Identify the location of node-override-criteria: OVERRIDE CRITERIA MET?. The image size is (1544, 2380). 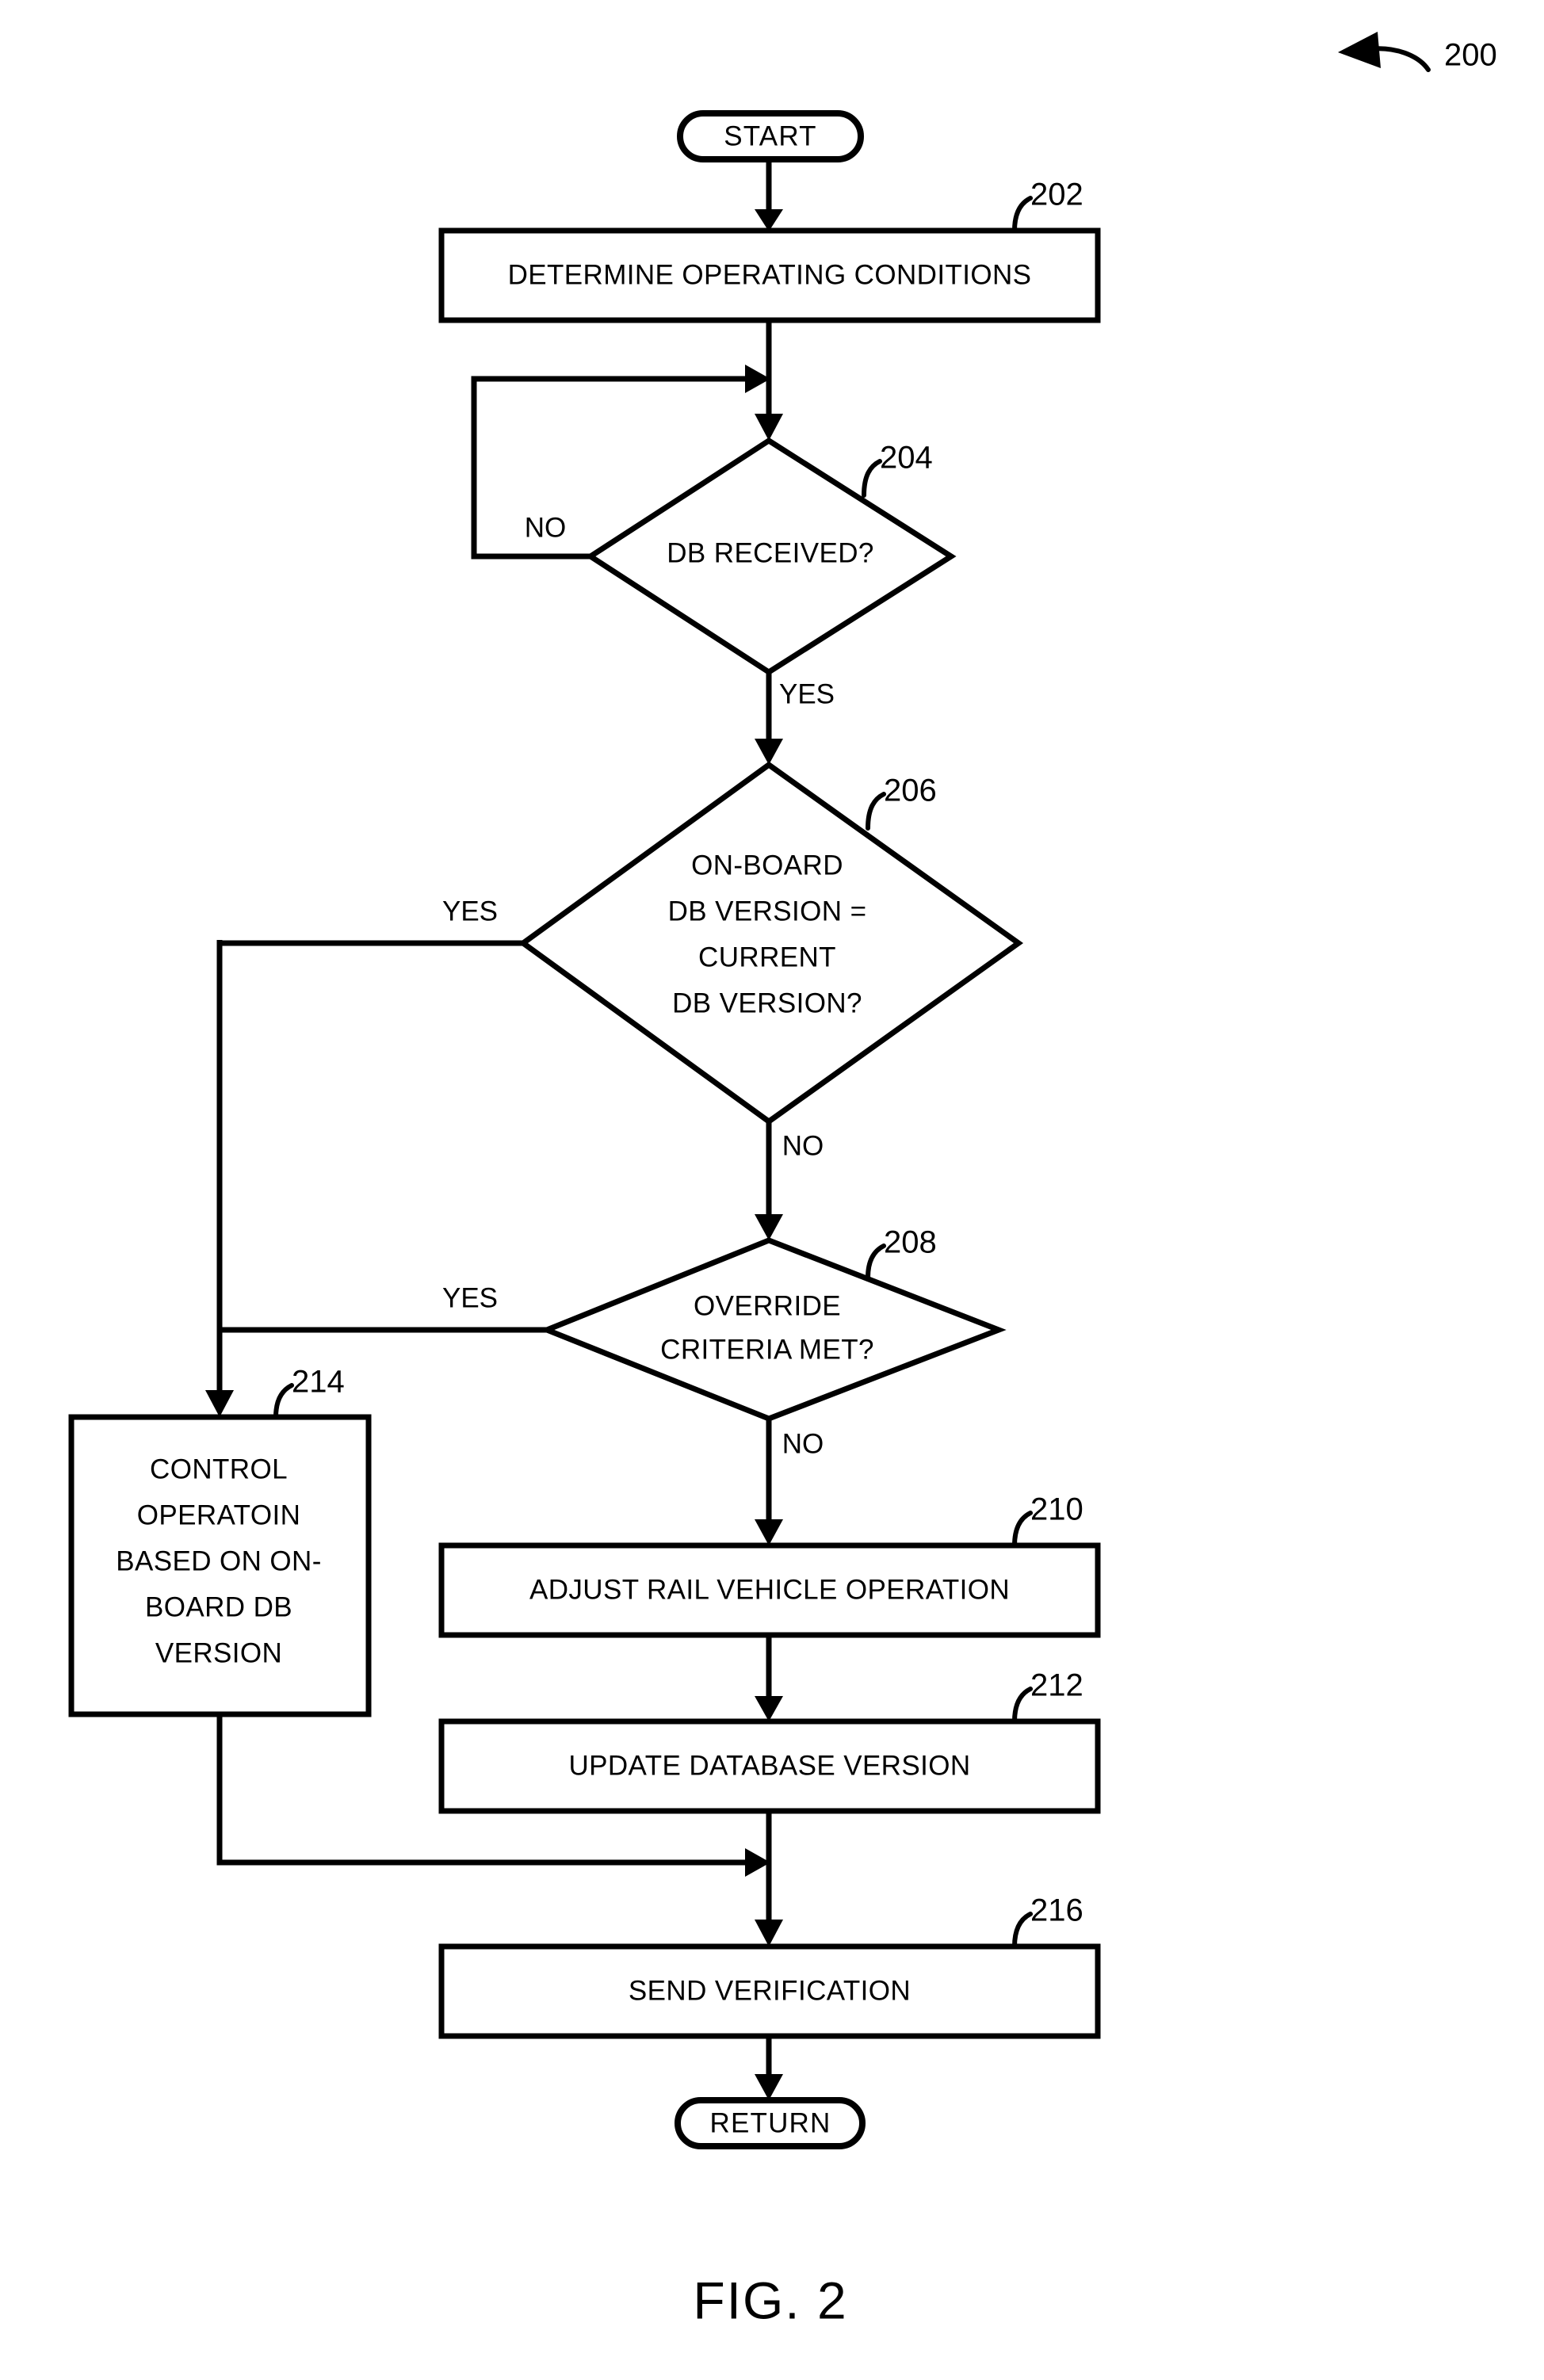
(773, 1329).